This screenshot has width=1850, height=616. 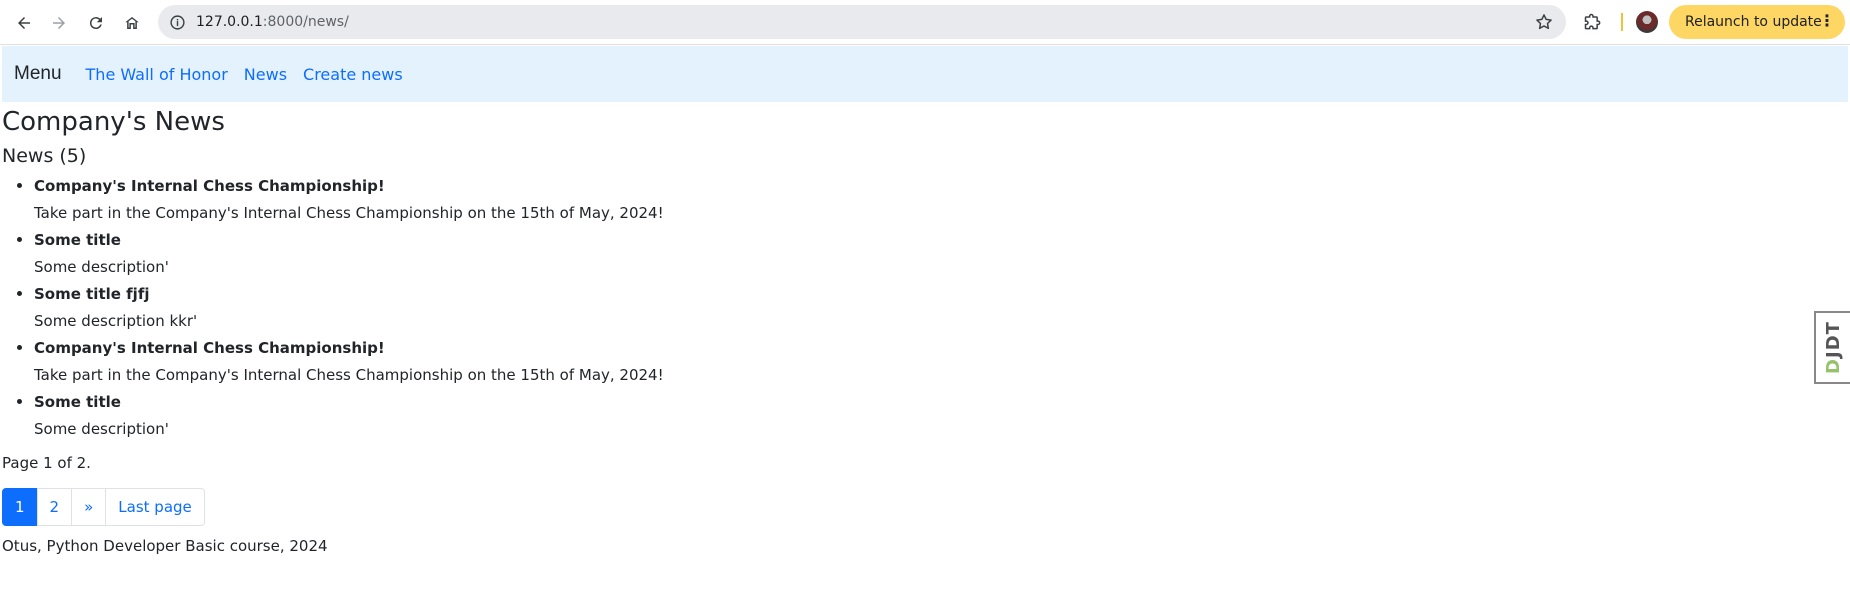 I want to click on address-bar: 127.0.0.1:8000/news/, so click(x=862, y=22).